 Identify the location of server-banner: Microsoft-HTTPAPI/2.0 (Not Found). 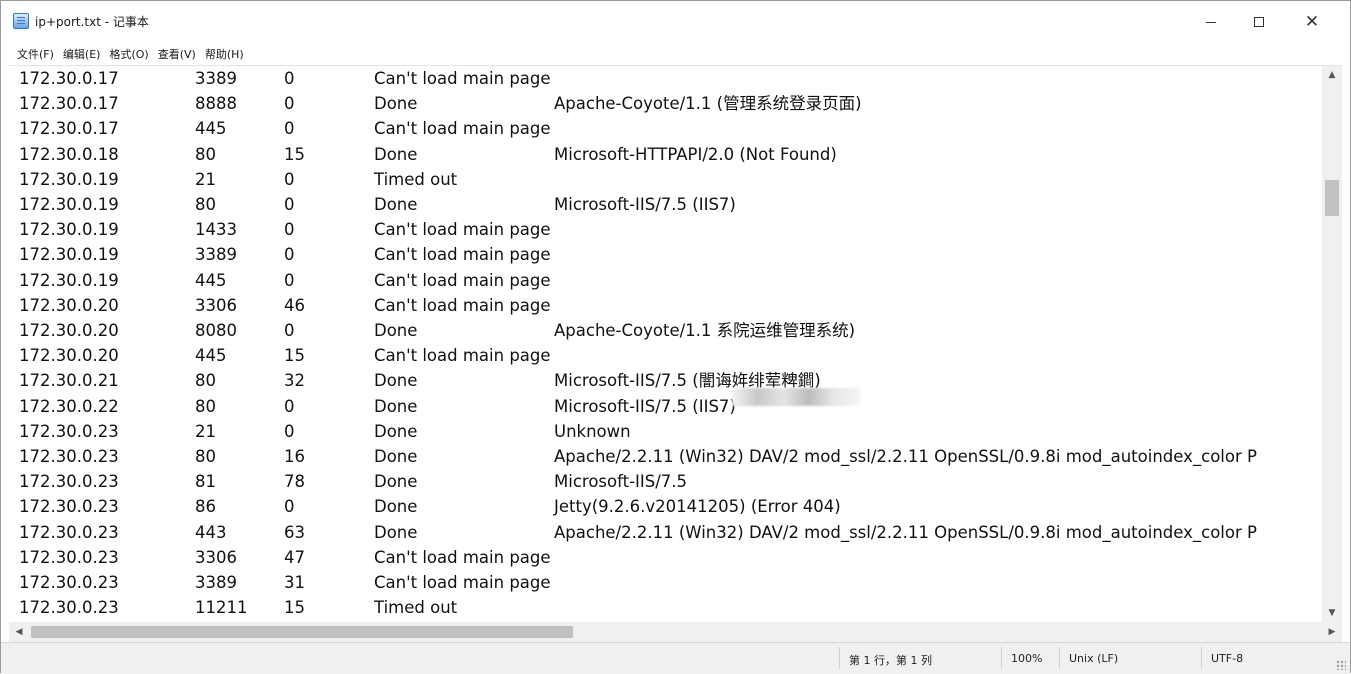
(695, 154).